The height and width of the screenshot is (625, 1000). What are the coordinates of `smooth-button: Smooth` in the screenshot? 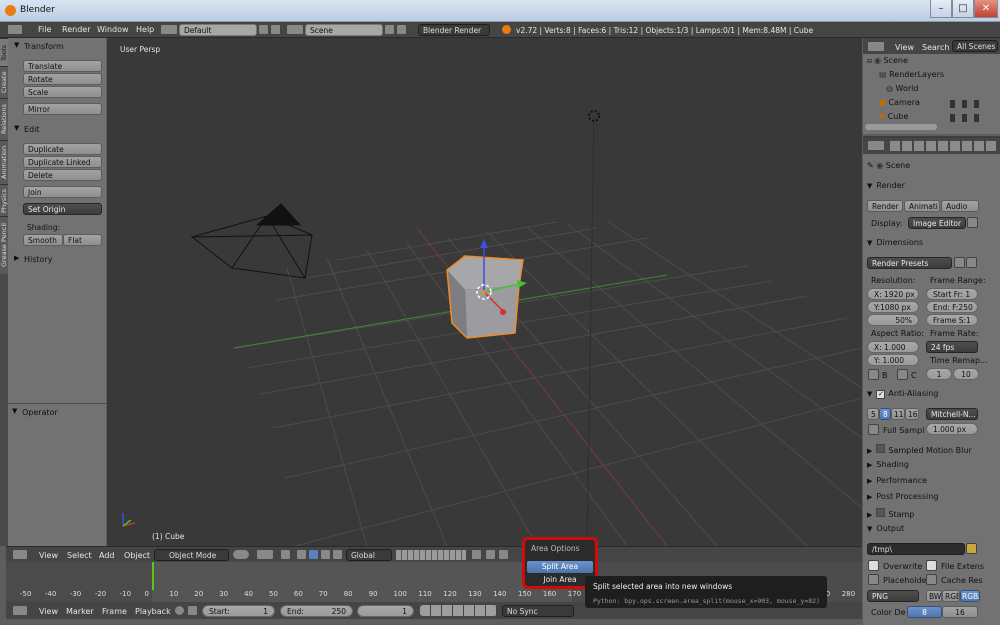 It's located at (43, 240).